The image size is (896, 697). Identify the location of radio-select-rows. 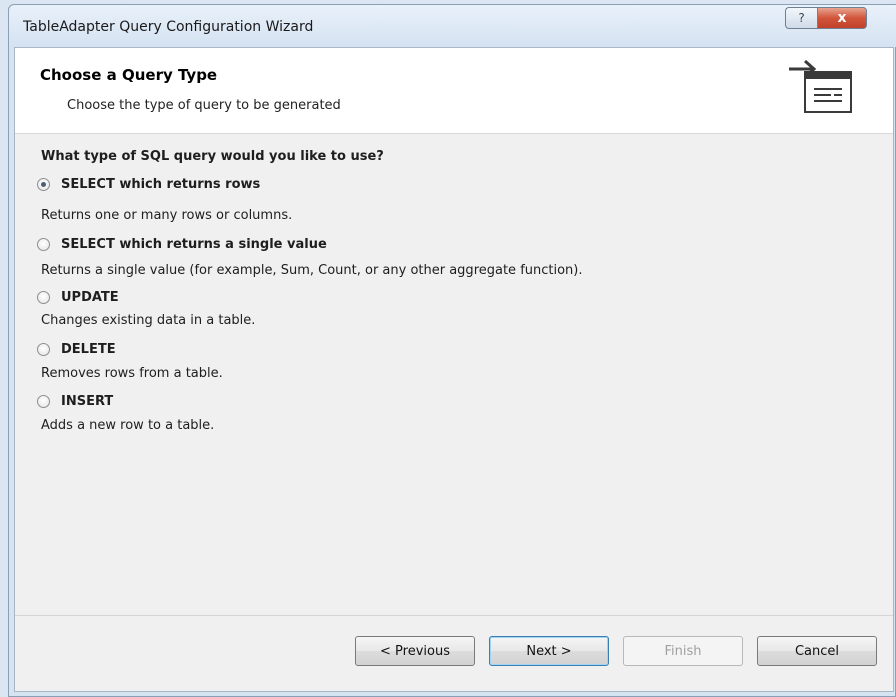
(43, 184).